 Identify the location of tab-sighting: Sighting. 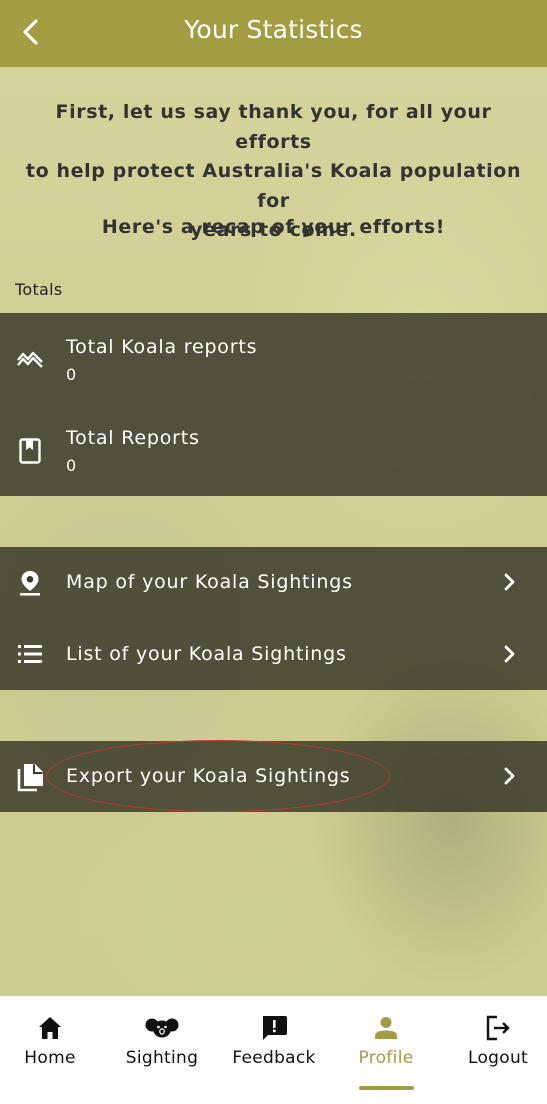
(162, 1046).